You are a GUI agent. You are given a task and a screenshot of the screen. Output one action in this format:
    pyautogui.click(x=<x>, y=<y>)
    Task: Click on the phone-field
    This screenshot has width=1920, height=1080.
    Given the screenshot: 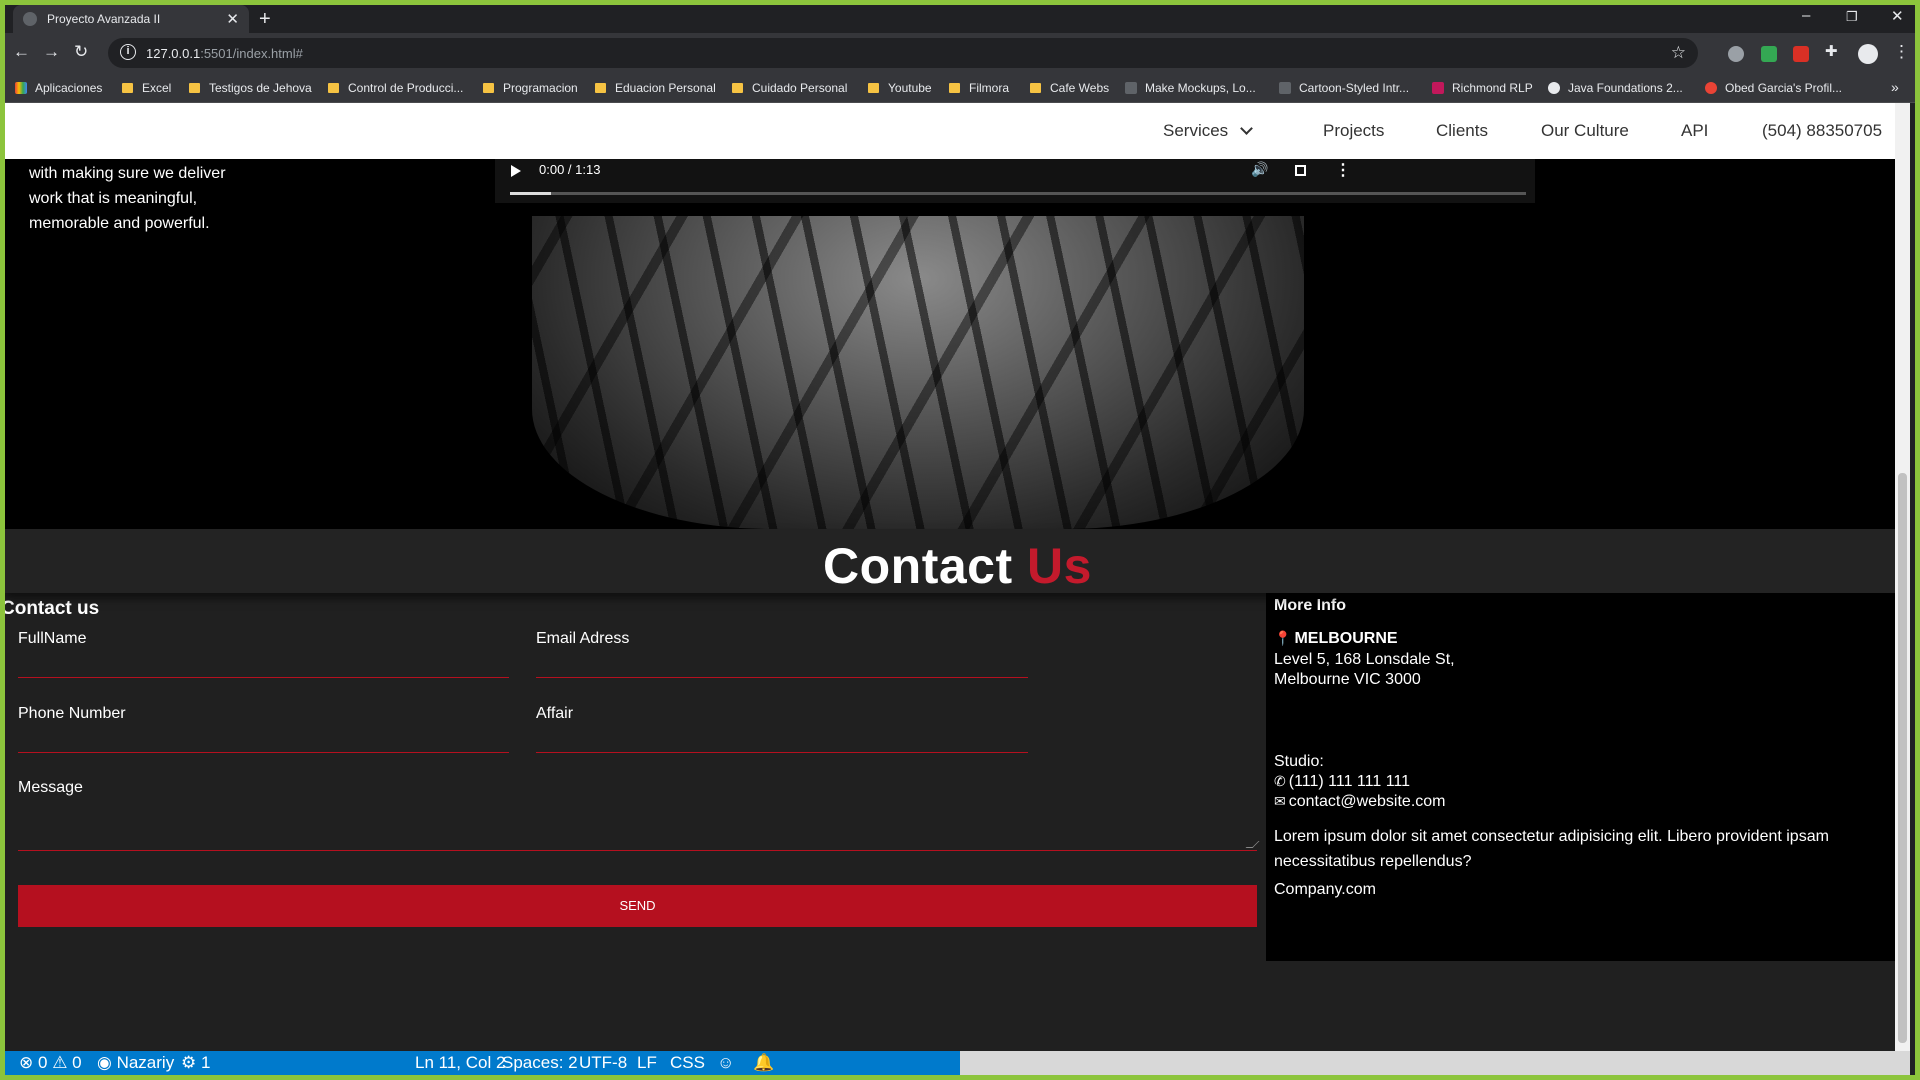 What is the action you would take?
    pyautogui.click(x=263, y=752)
    